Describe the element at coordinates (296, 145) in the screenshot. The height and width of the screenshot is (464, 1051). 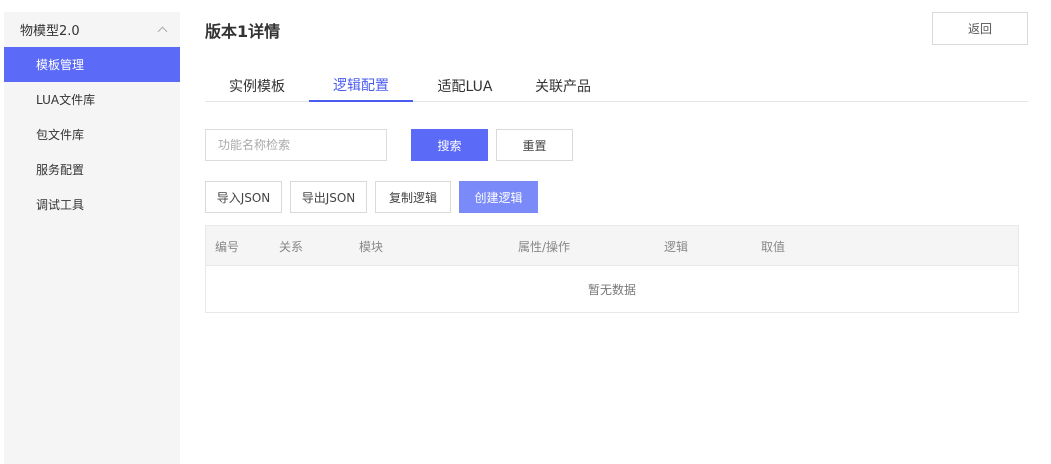
I see `search-input` at that location.